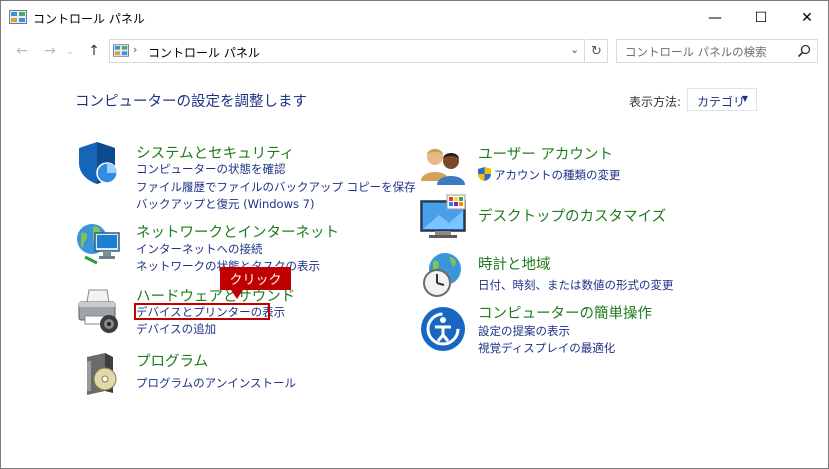  I want to click on link-uninstall-program: プログラムのアンインストール, so click(216, 383).